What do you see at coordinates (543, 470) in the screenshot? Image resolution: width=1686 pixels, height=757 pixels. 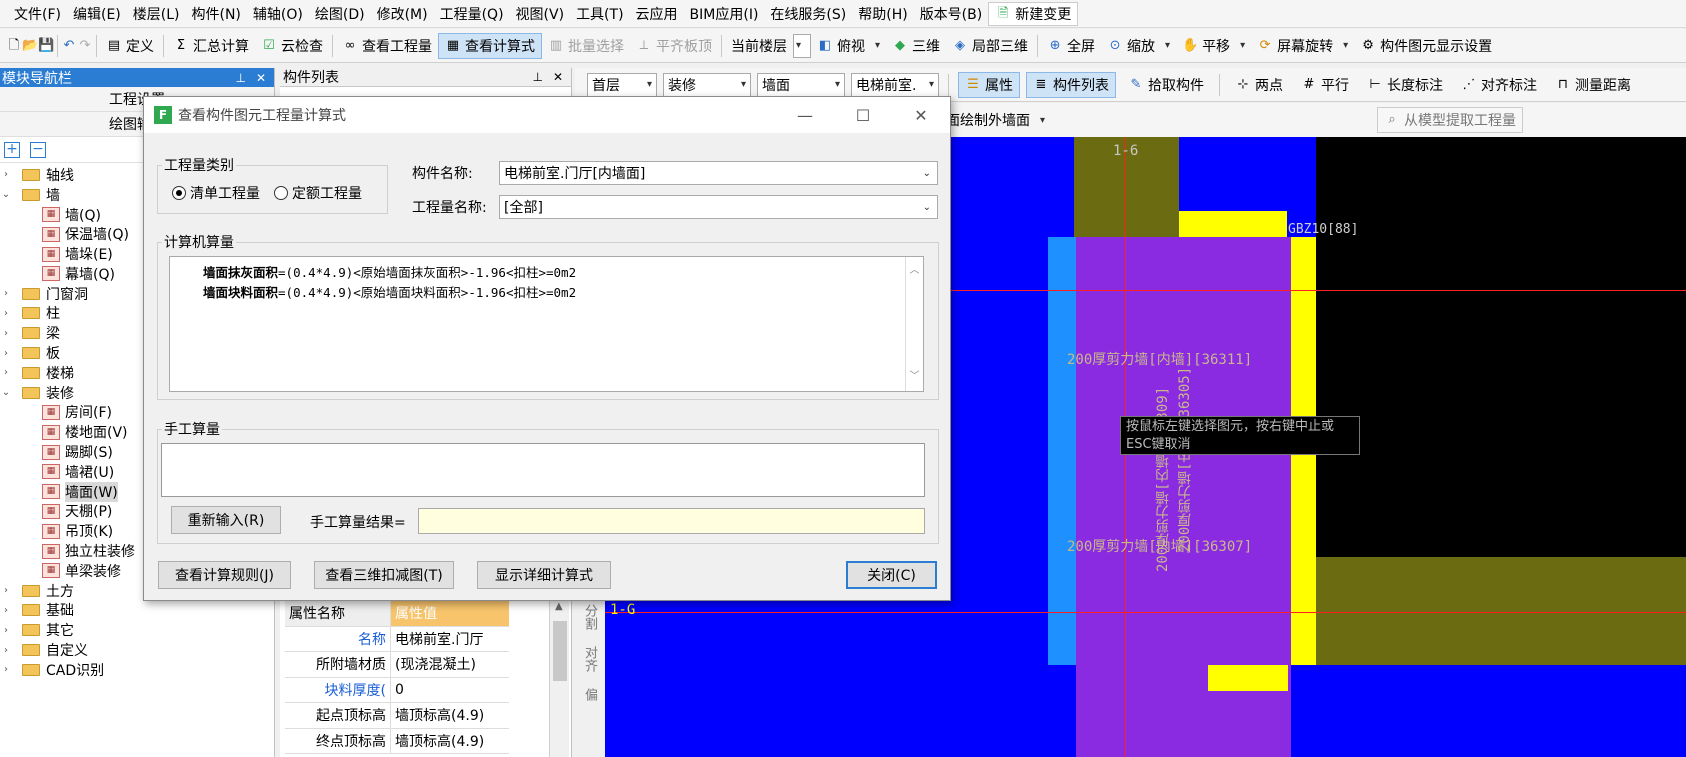 I see `manual-quantity-input` at bounding box center [543, 470].